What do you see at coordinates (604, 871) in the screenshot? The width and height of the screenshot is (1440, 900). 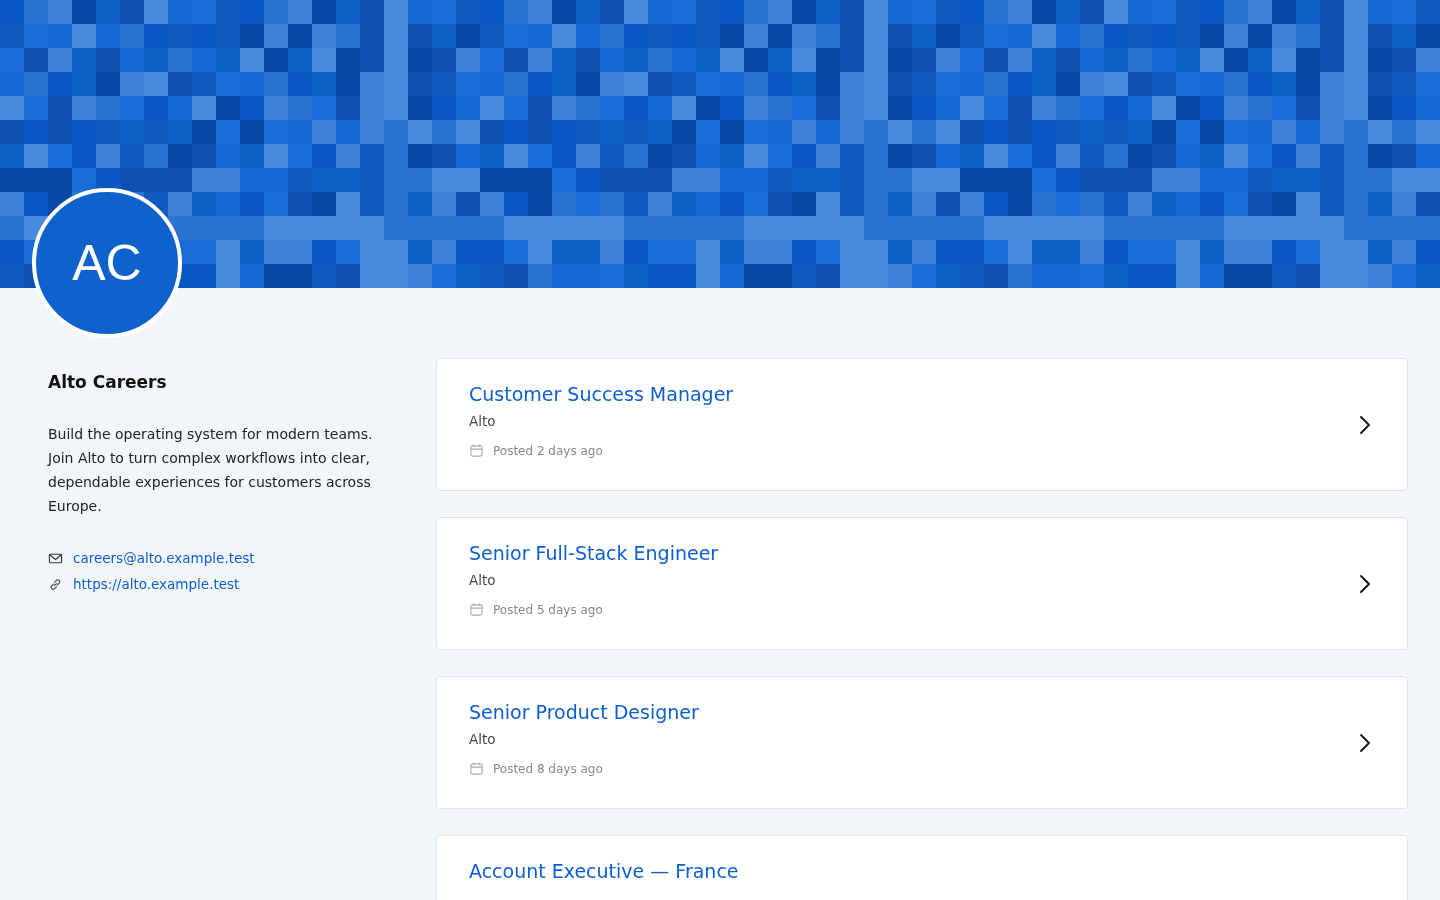 I see `job-title: Account Executive — France` at bounding box center [604, 871].